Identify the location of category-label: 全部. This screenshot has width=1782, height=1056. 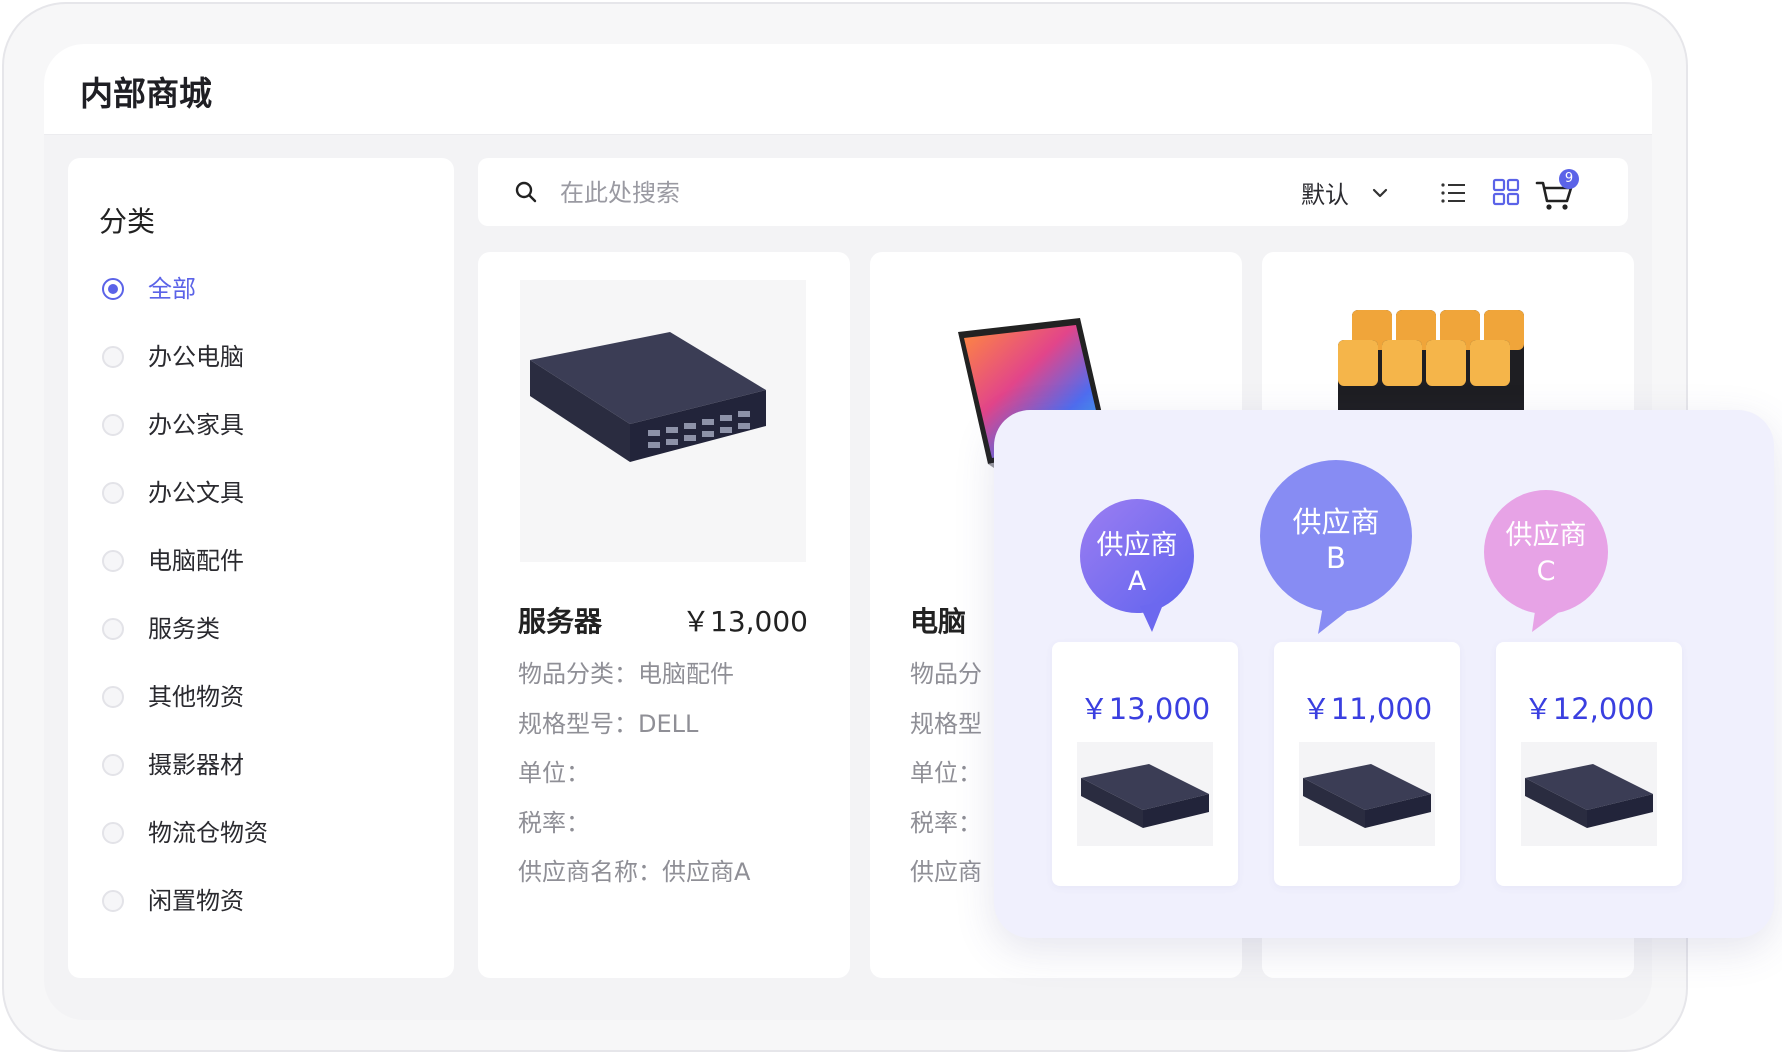
(172, 289).